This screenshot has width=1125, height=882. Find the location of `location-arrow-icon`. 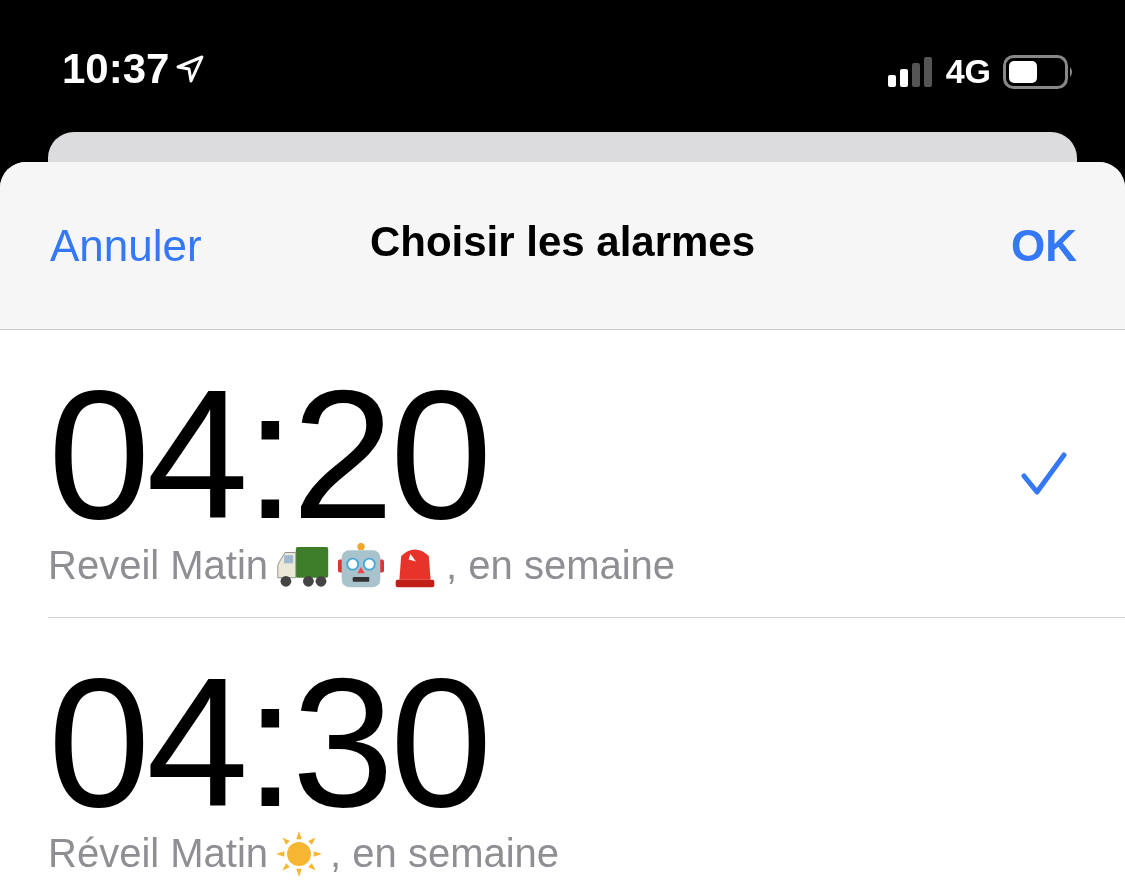

location-arrow-icon is located at coordinates (190, 69).